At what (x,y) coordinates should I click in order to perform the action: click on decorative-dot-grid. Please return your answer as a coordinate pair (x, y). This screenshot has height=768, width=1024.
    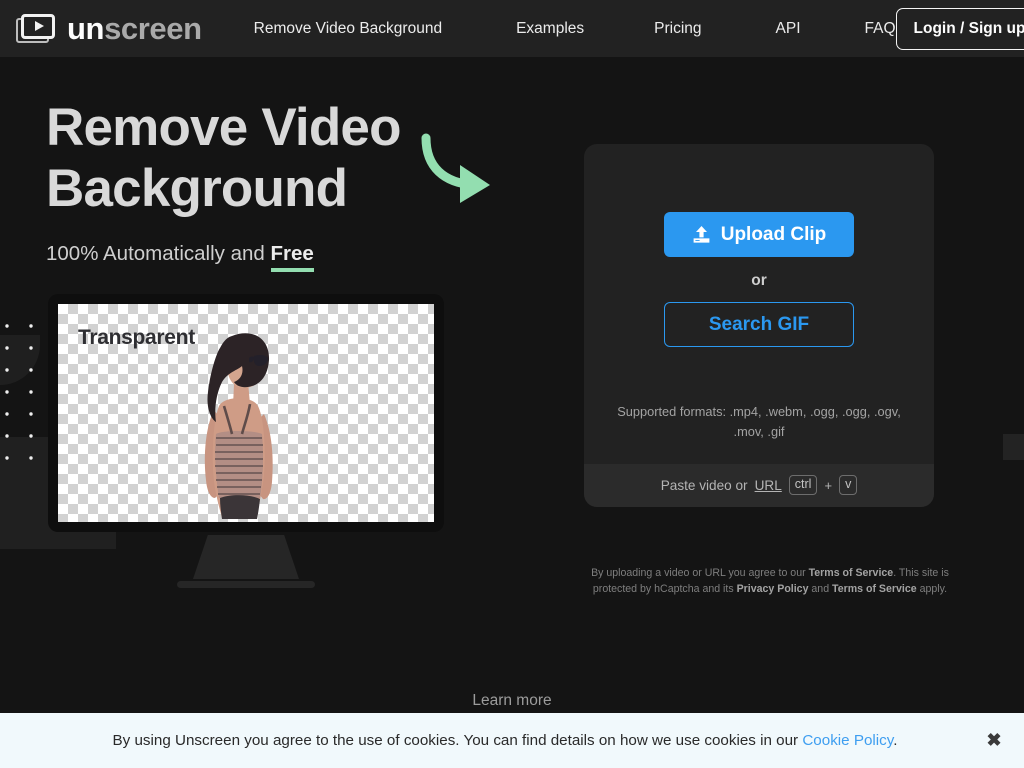
    Looking at the image, I should click on (19, 392).